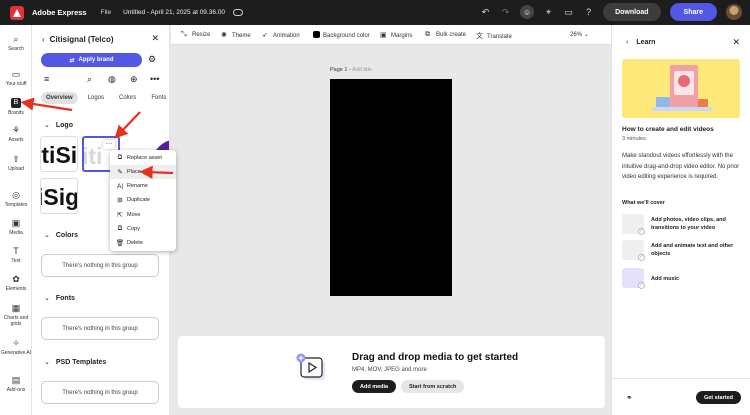 This screenshot has width=750, height=415. What do you see at coordinates (16, 199) in the screenshot?
I see `rail-item-templates: ◎ Templates` at bounding box center [16, 199].